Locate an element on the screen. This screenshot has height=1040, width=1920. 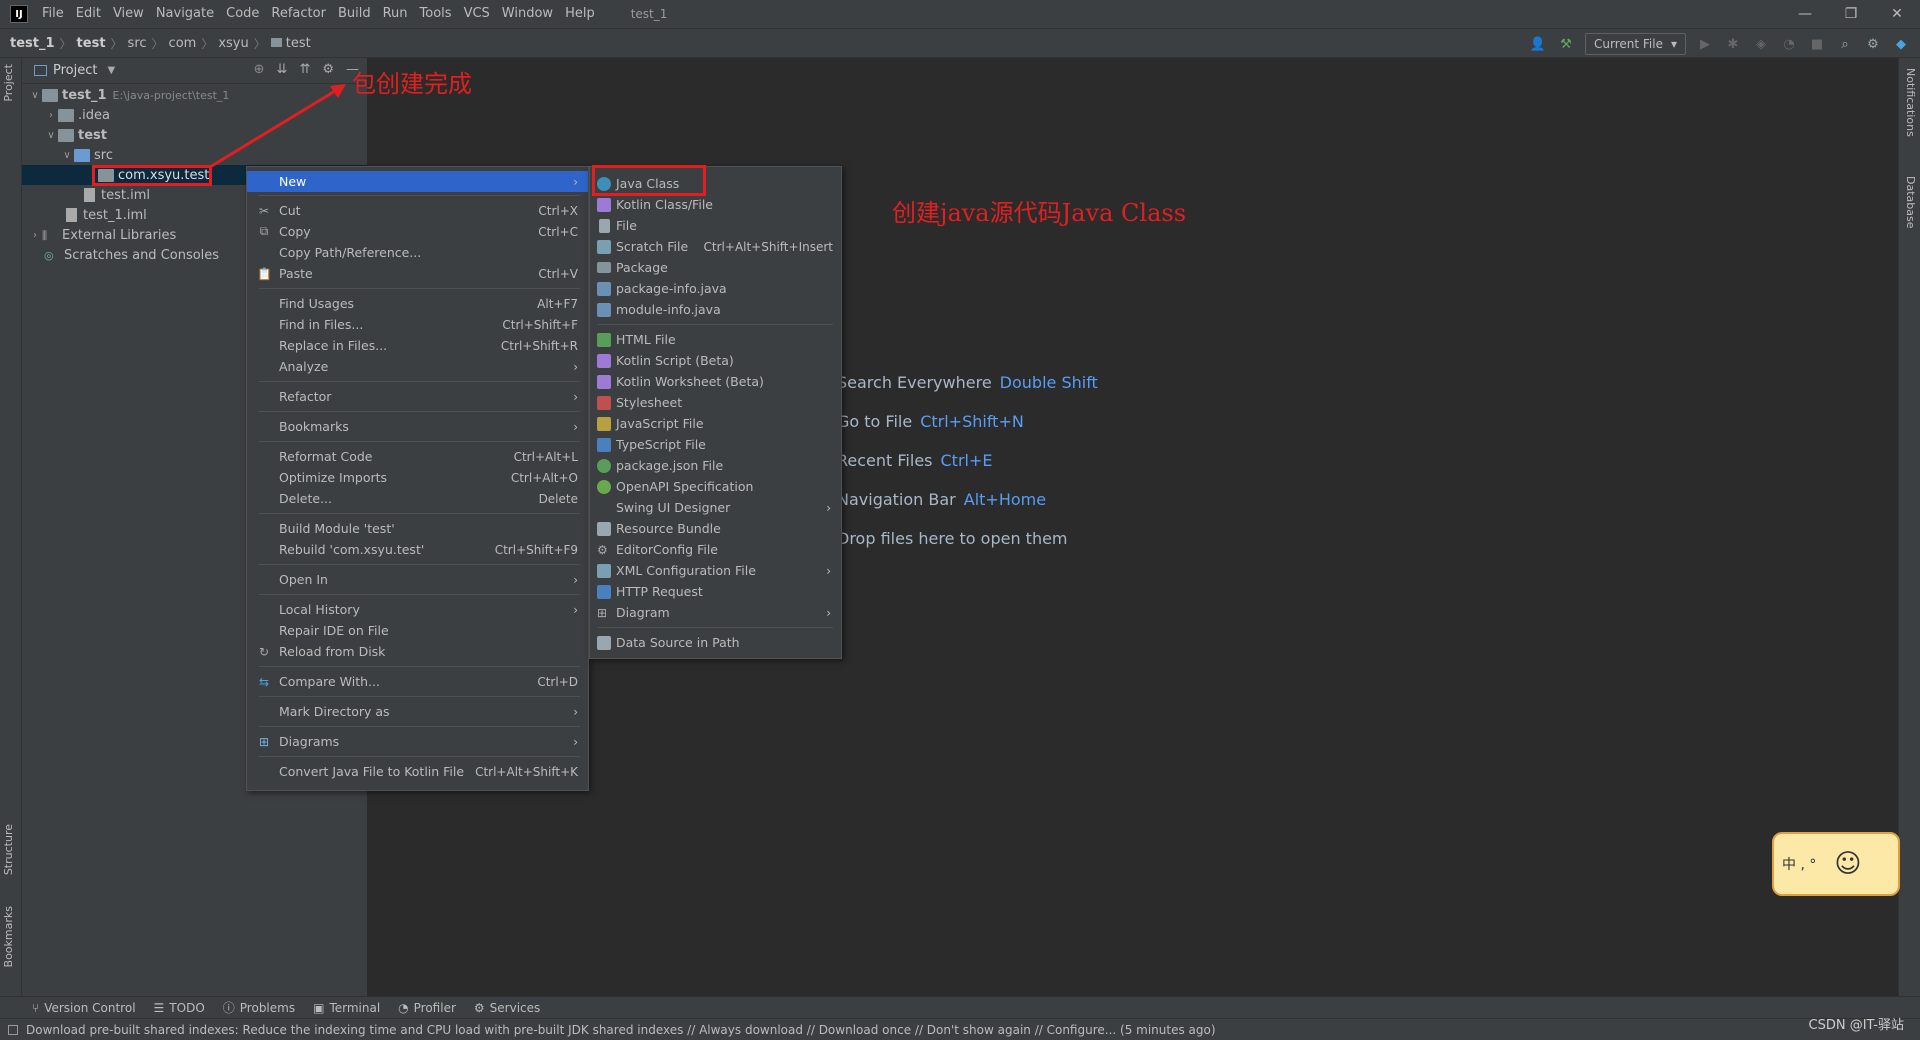
profiler-icon: ◔ is located at coordinates (403, 1007).